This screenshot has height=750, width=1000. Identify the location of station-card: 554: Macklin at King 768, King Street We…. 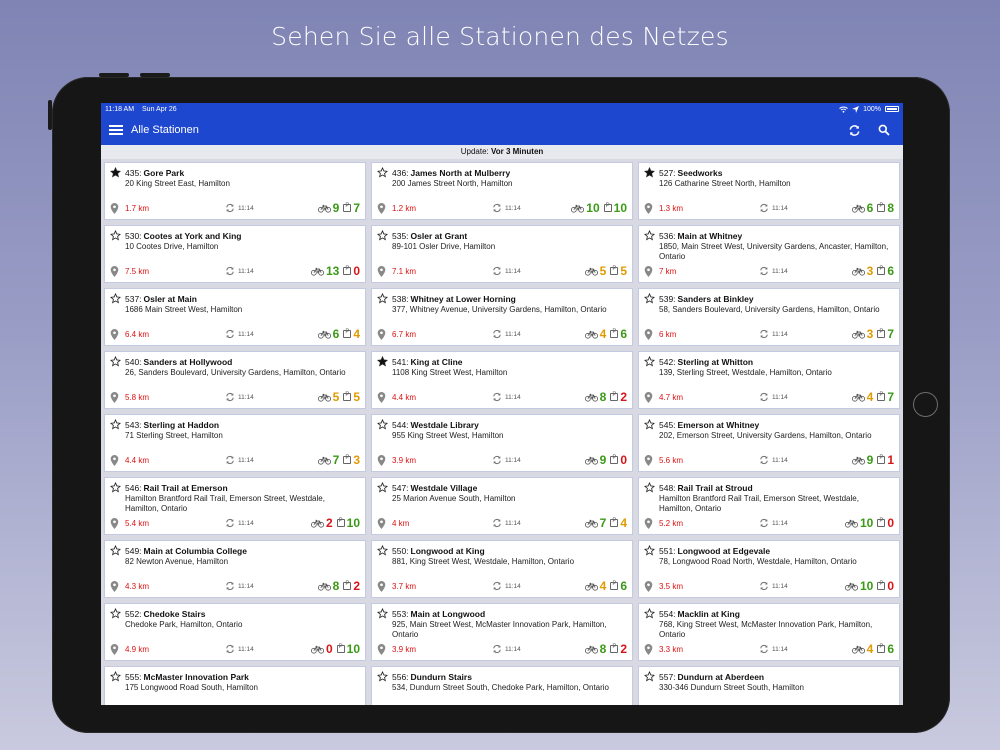
(769, 632).